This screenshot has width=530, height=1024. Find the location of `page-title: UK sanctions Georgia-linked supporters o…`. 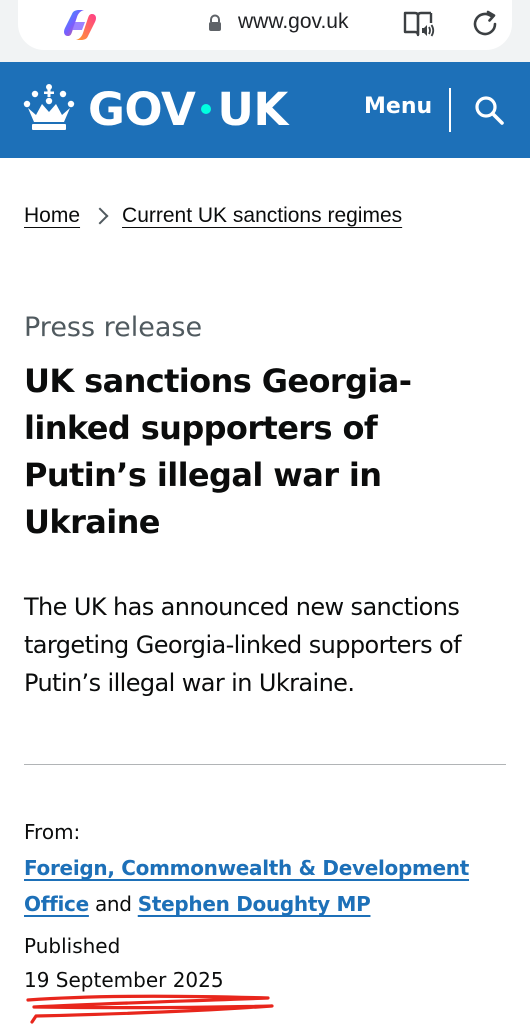

page-title: UK sanctions Georgia-linked supporters o… is located at coordinates (218, 451).